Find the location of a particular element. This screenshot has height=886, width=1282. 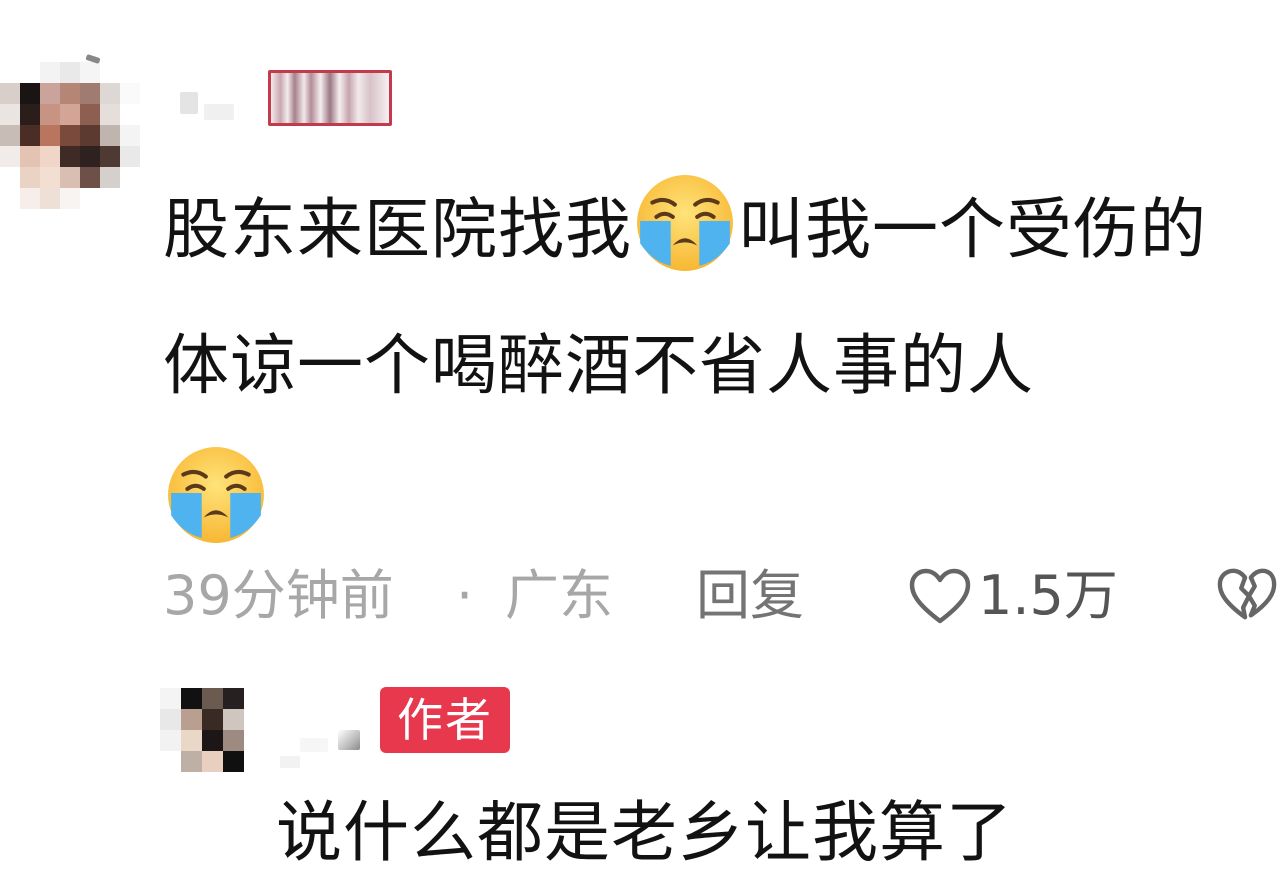

comment-text-part1: 股东来医院找我 is located at coordinates (397, 229).